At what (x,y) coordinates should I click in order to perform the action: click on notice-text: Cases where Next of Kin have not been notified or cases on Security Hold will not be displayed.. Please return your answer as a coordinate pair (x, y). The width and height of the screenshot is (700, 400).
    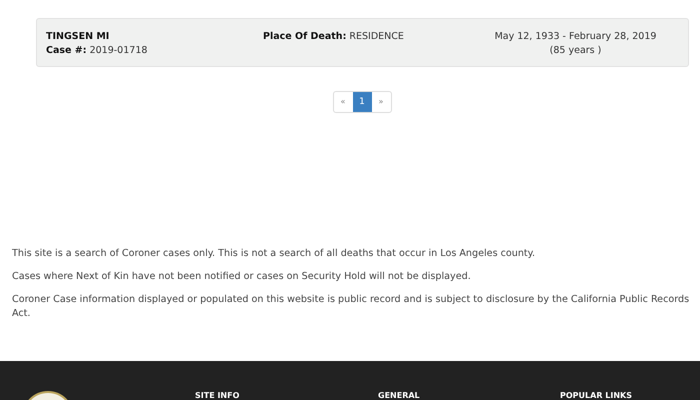
    Looking at the image, I should click on (242, 277).